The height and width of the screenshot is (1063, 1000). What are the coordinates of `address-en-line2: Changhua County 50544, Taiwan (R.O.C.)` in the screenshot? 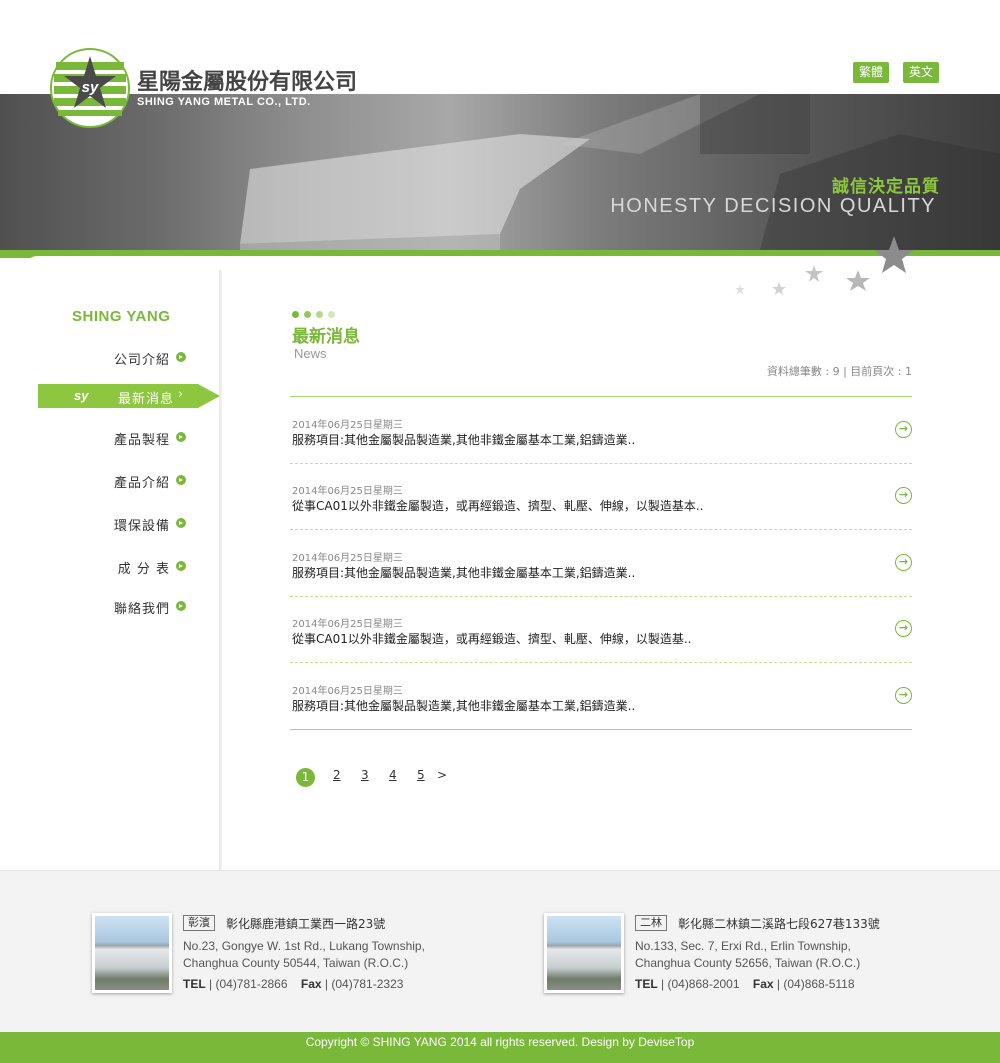 It's located at (296, 963).